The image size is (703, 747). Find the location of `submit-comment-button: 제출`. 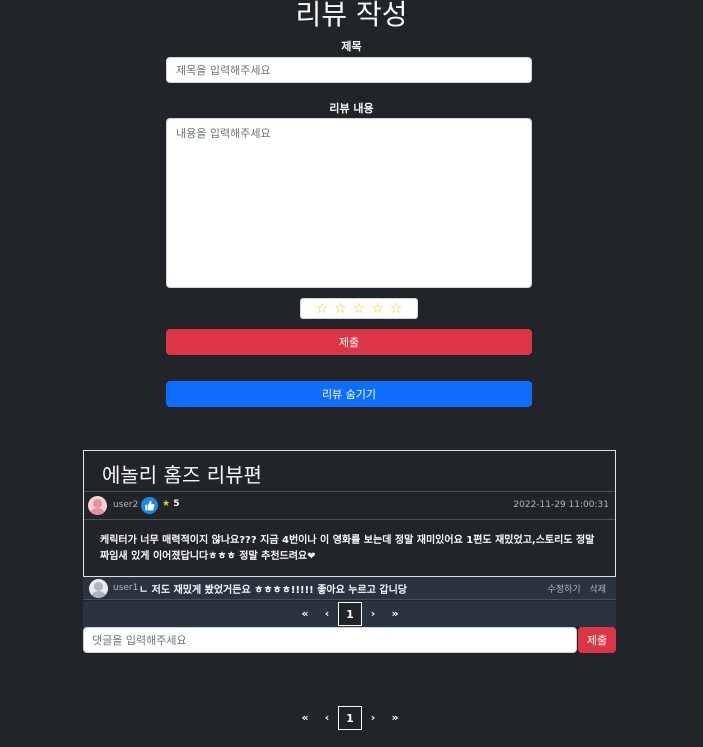

submit-comment-button: 제출 is located at coordinates (597, 640).